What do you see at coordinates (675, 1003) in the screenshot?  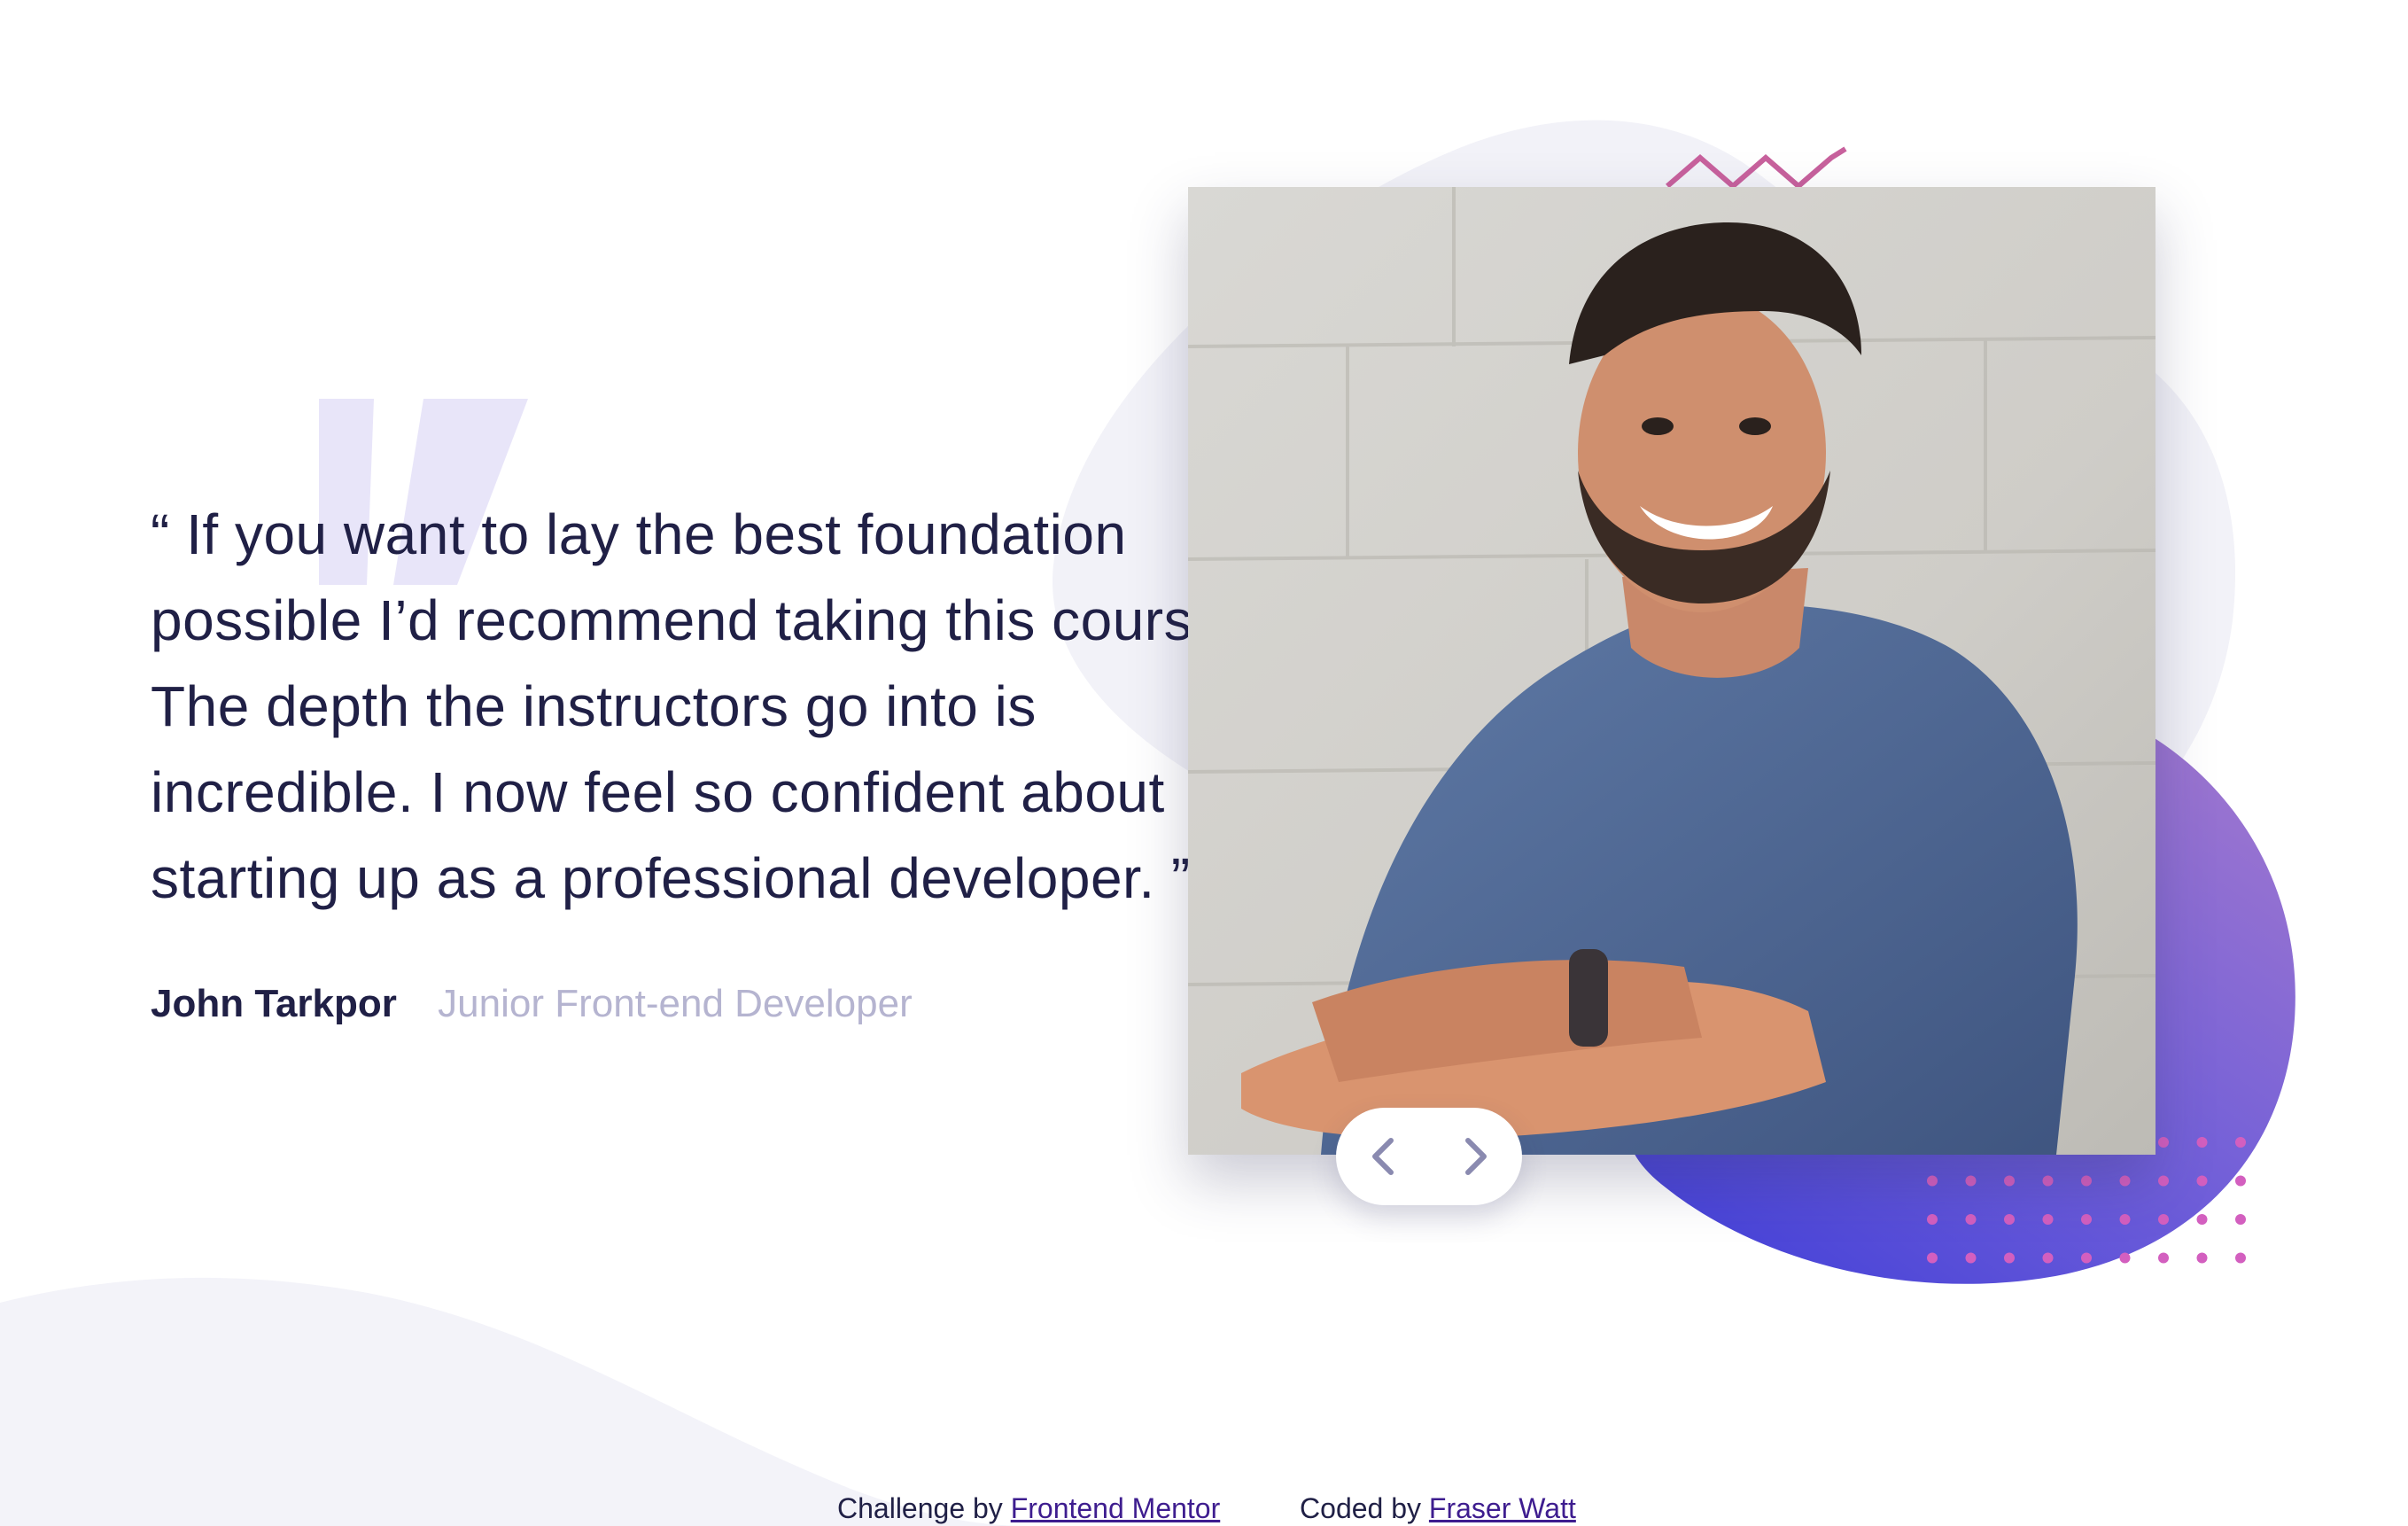 I see `author-role: Junior Front-end Developer` at bounding box center [675, 1003].